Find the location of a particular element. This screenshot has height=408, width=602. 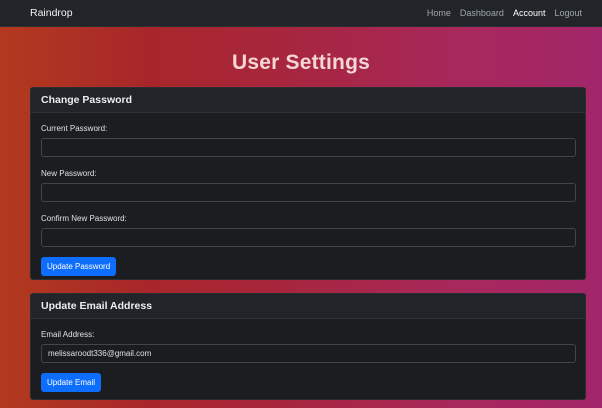

confirm-password-label: Confirm New Password: is located at coordinates (84, 218).